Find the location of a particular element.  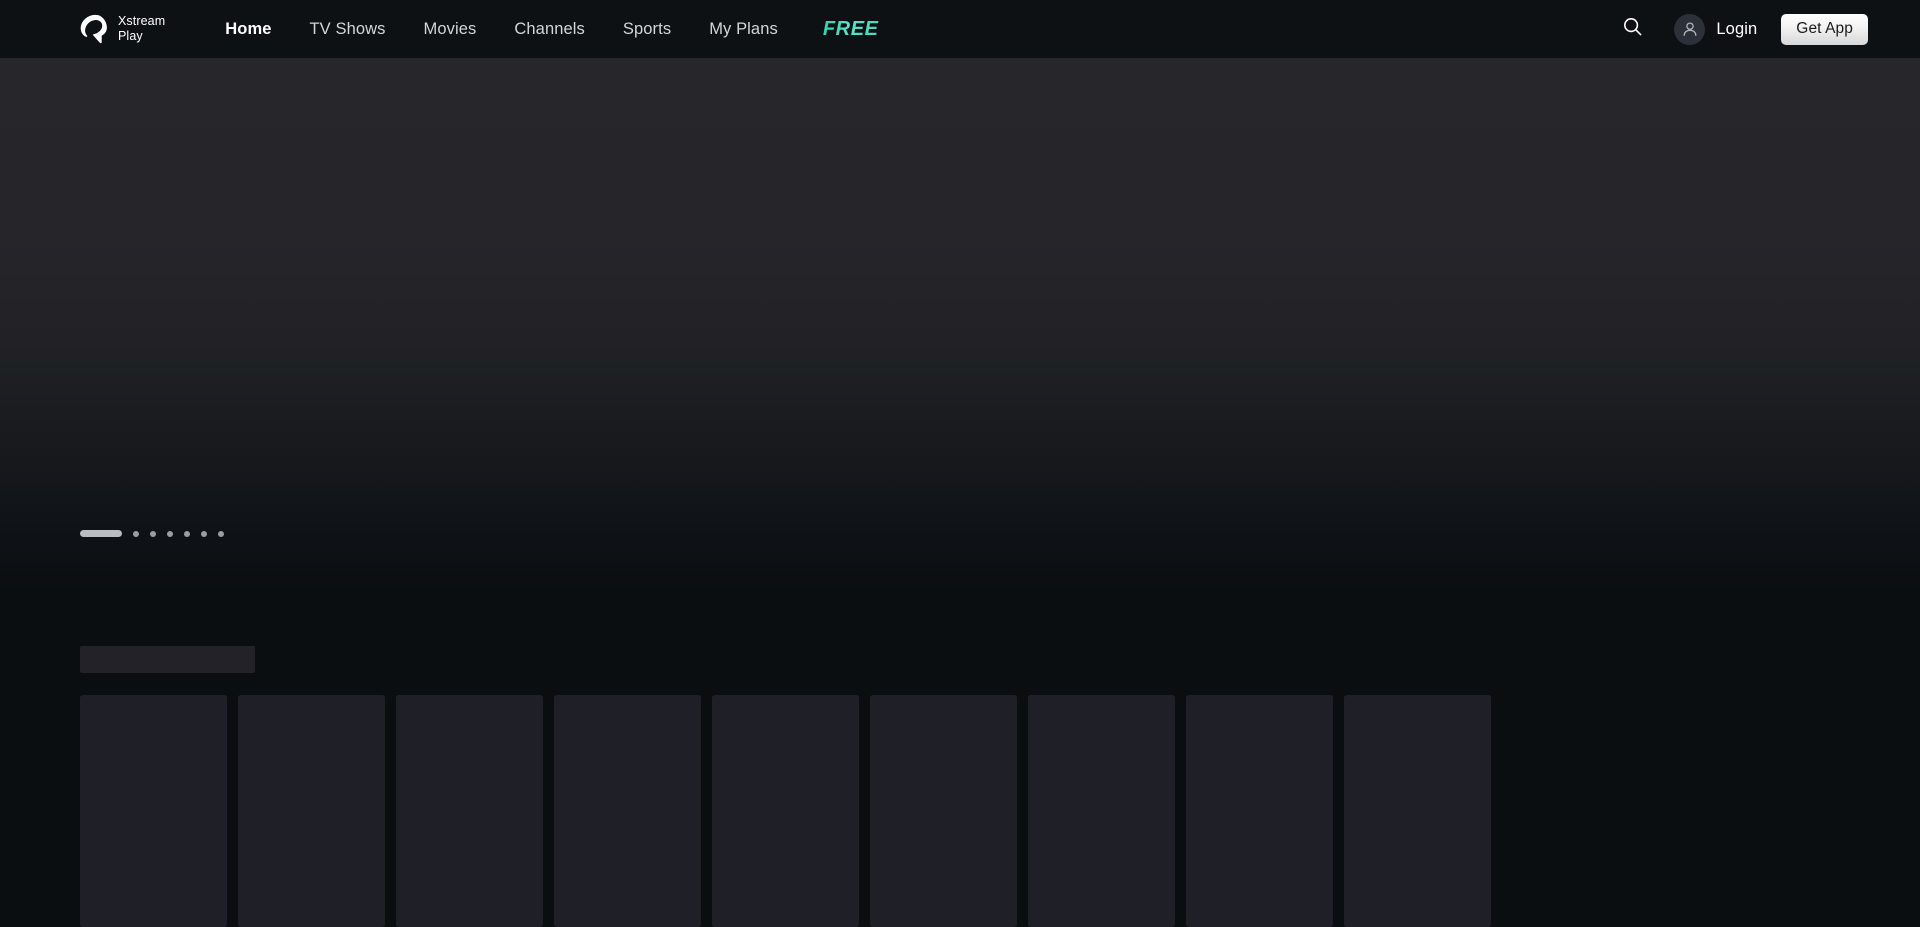

brand-name: Xstream Play is located at coordinates (142, 28).